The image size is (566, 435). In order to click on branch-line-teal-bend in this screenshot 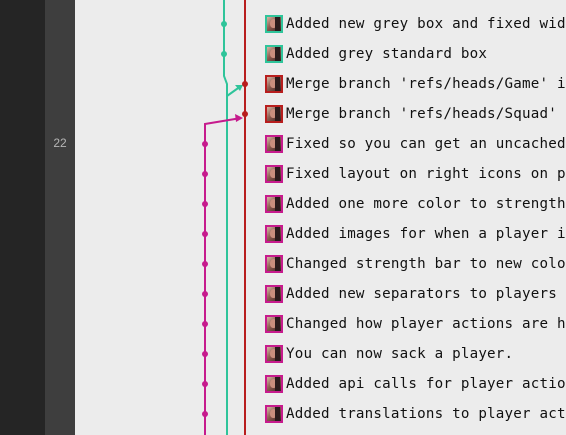, I will do `click(225, 244)`.